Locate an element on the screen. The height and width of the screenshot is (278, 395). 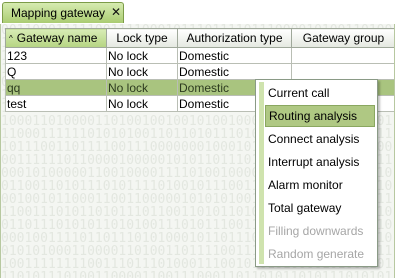
column-header-label: Gateway name is located at coordinates (57, 38).